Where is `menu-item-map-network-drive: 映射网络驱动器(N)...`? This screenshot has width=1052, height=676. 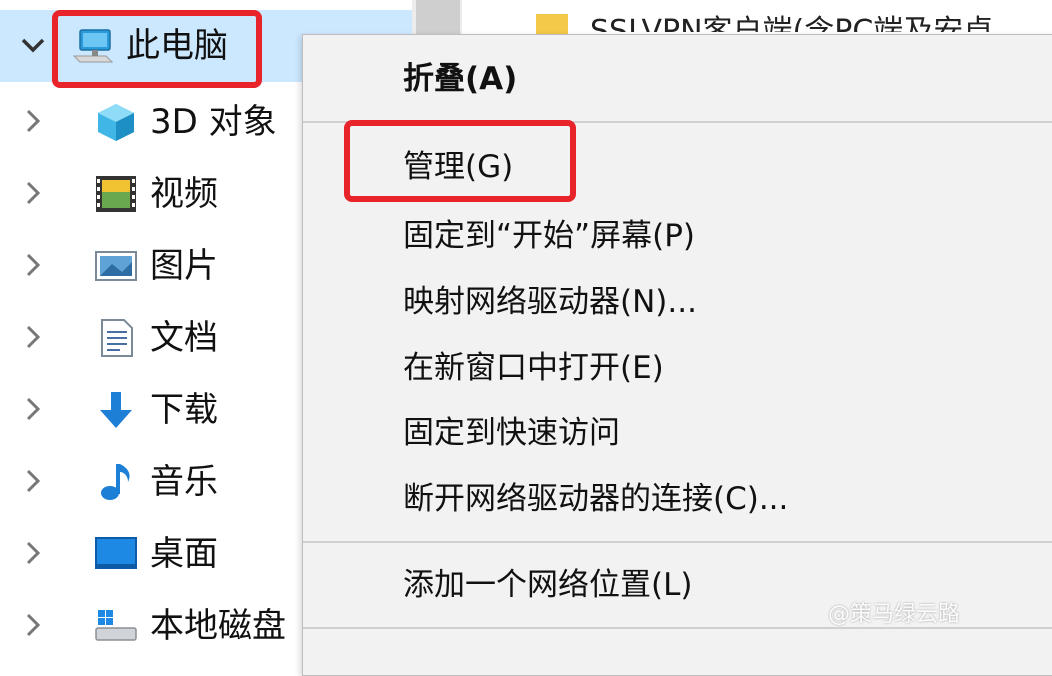 menu-item-map-network-drive: 映射网络驱动器(N)... is located at coordinates (550, 302).